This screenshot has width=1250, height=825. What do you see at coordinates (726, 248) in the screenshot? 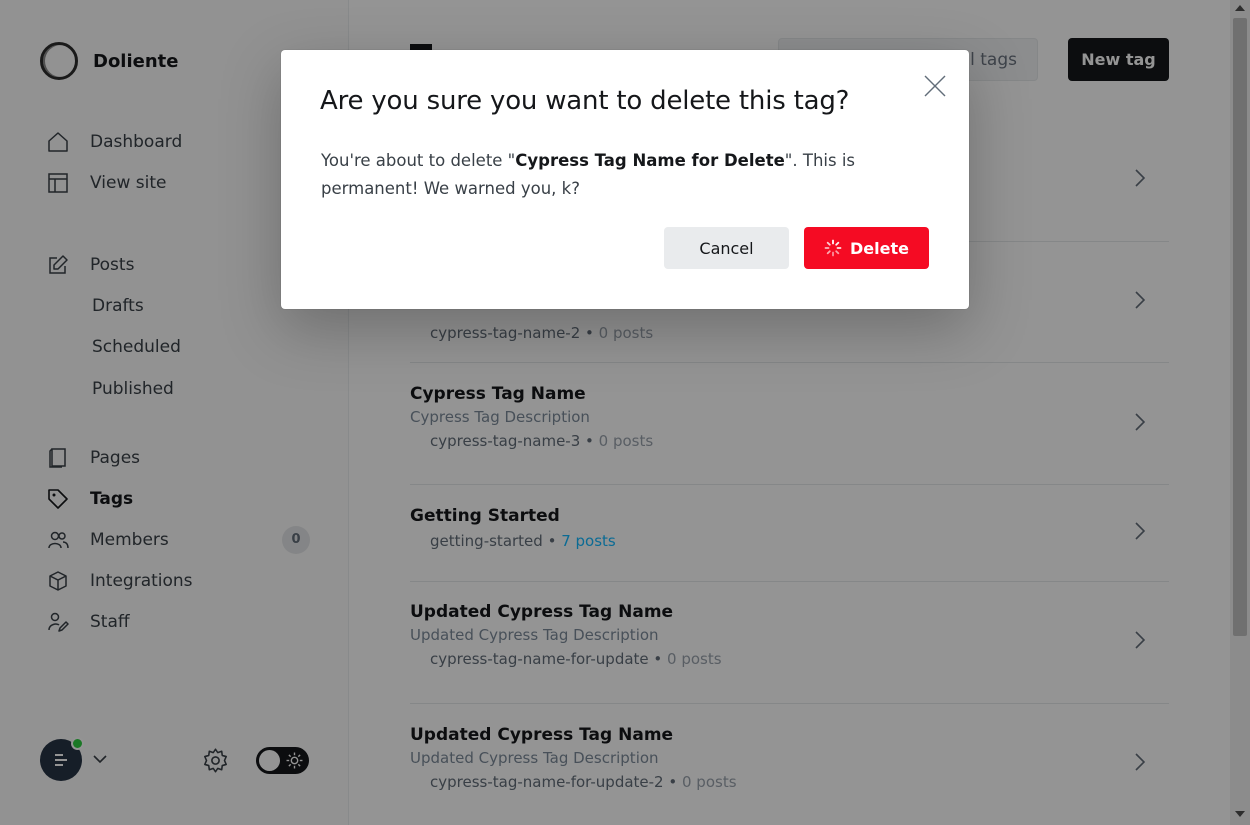
I see `cancel-button: Cancel` at bounding box center [726, 248].